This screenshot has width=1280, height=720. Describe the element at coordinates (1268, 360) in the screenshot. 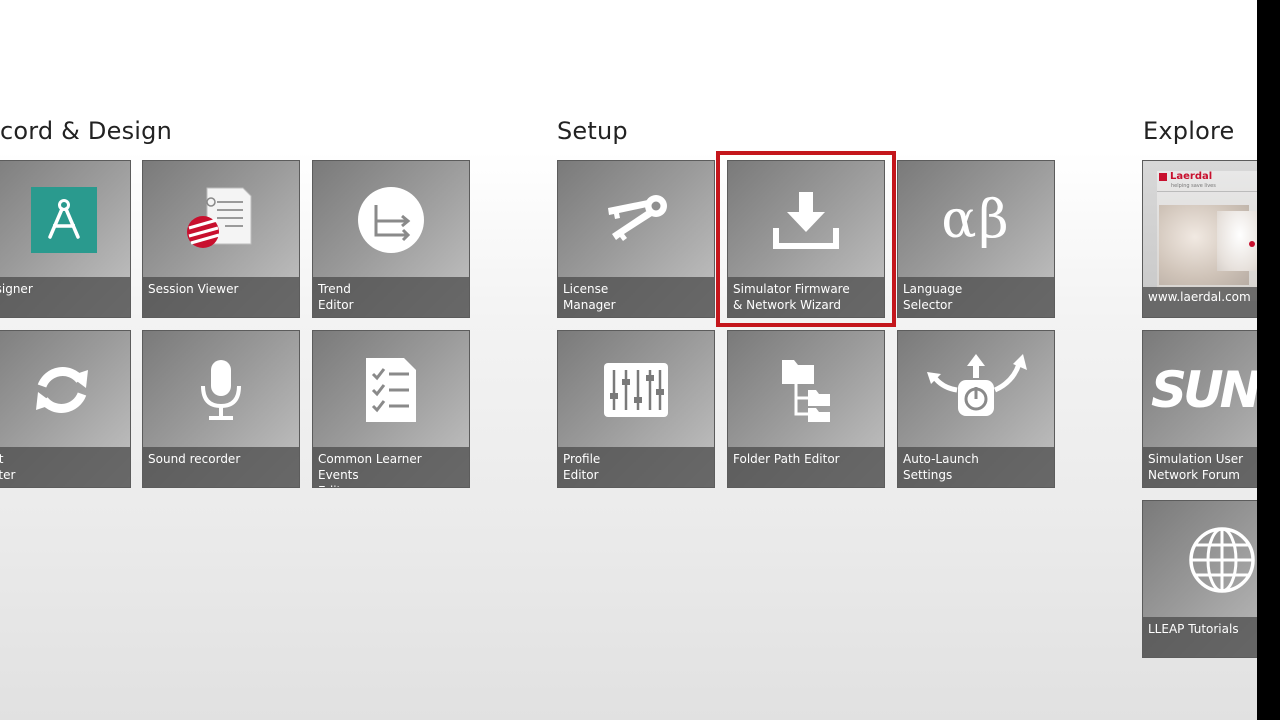

I see `screen-edge-bar` at that location.